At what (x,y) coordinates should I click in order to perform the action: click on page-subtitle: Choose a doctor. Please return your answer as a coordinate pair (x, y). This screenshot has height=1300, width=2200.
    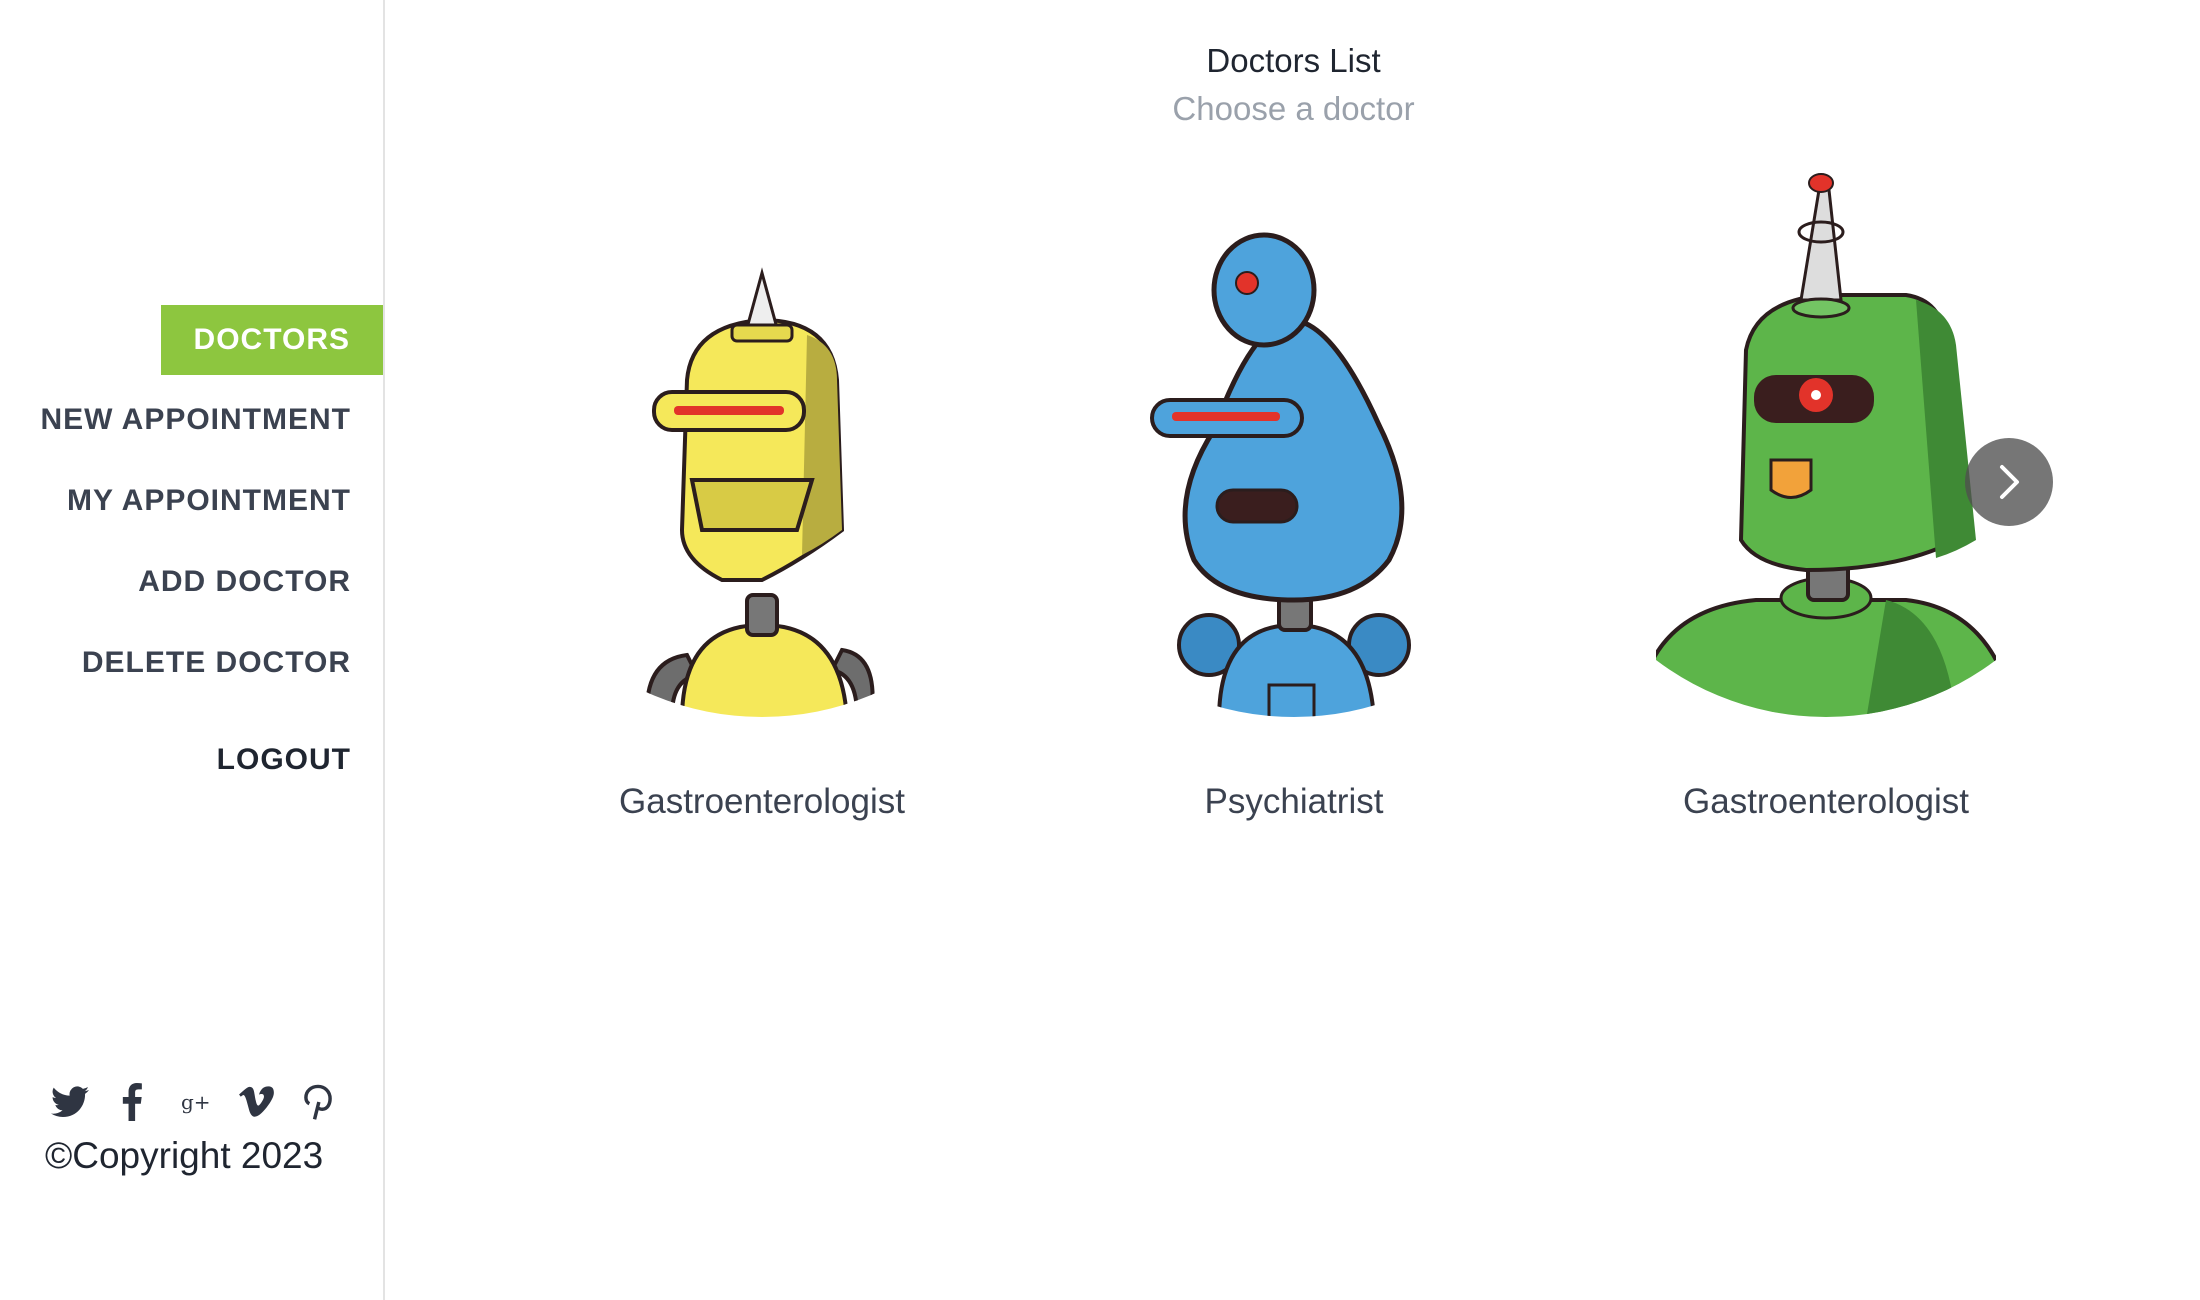
    Looking at the image, I should click on (1293, 108).